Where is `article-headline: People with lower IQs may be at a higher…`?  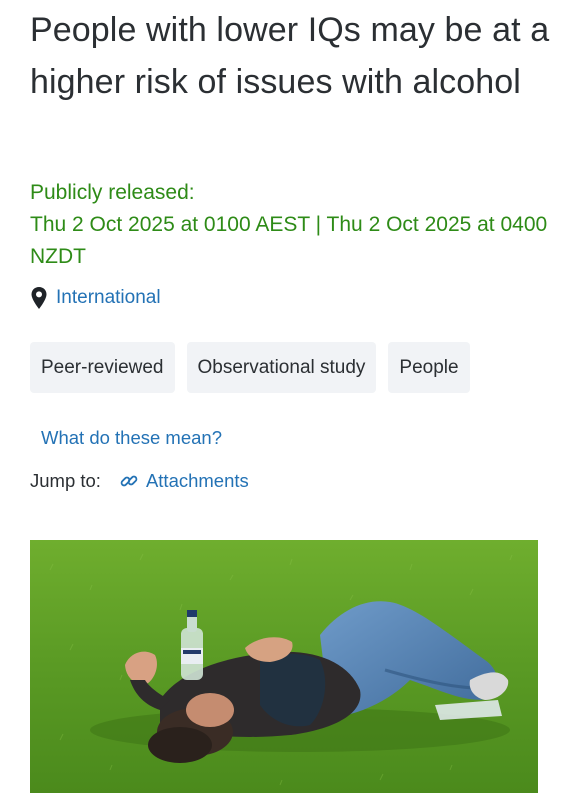 article-headline: People with lower IQs may be at a higher… is located at coordinates (290, 56).